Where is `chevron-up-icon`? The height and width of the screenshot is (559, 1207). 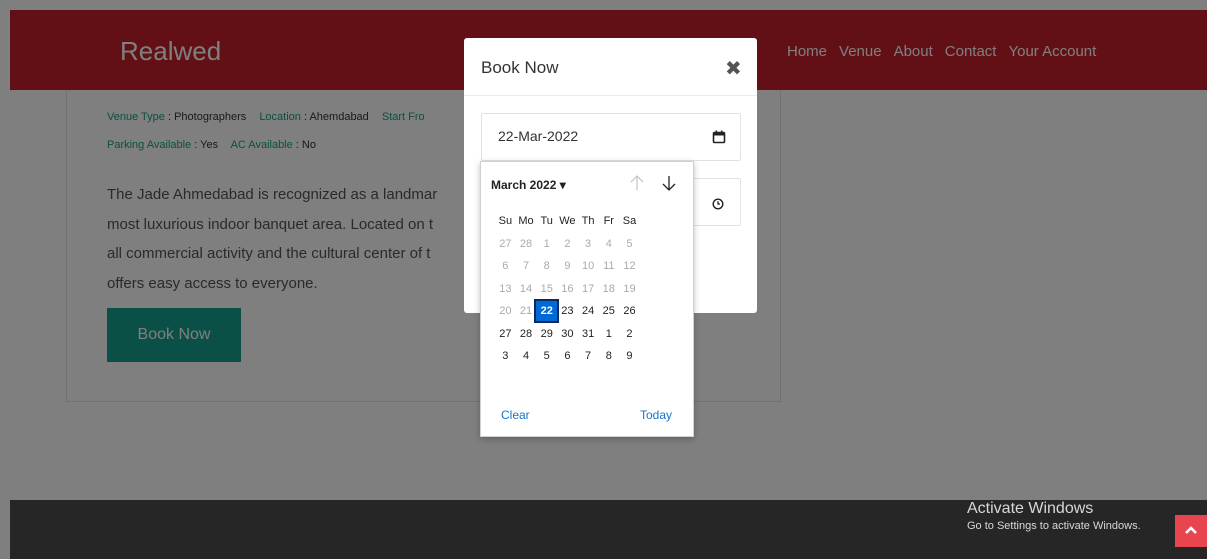 chevron-up-icon is located at coordinates (1191, 531).